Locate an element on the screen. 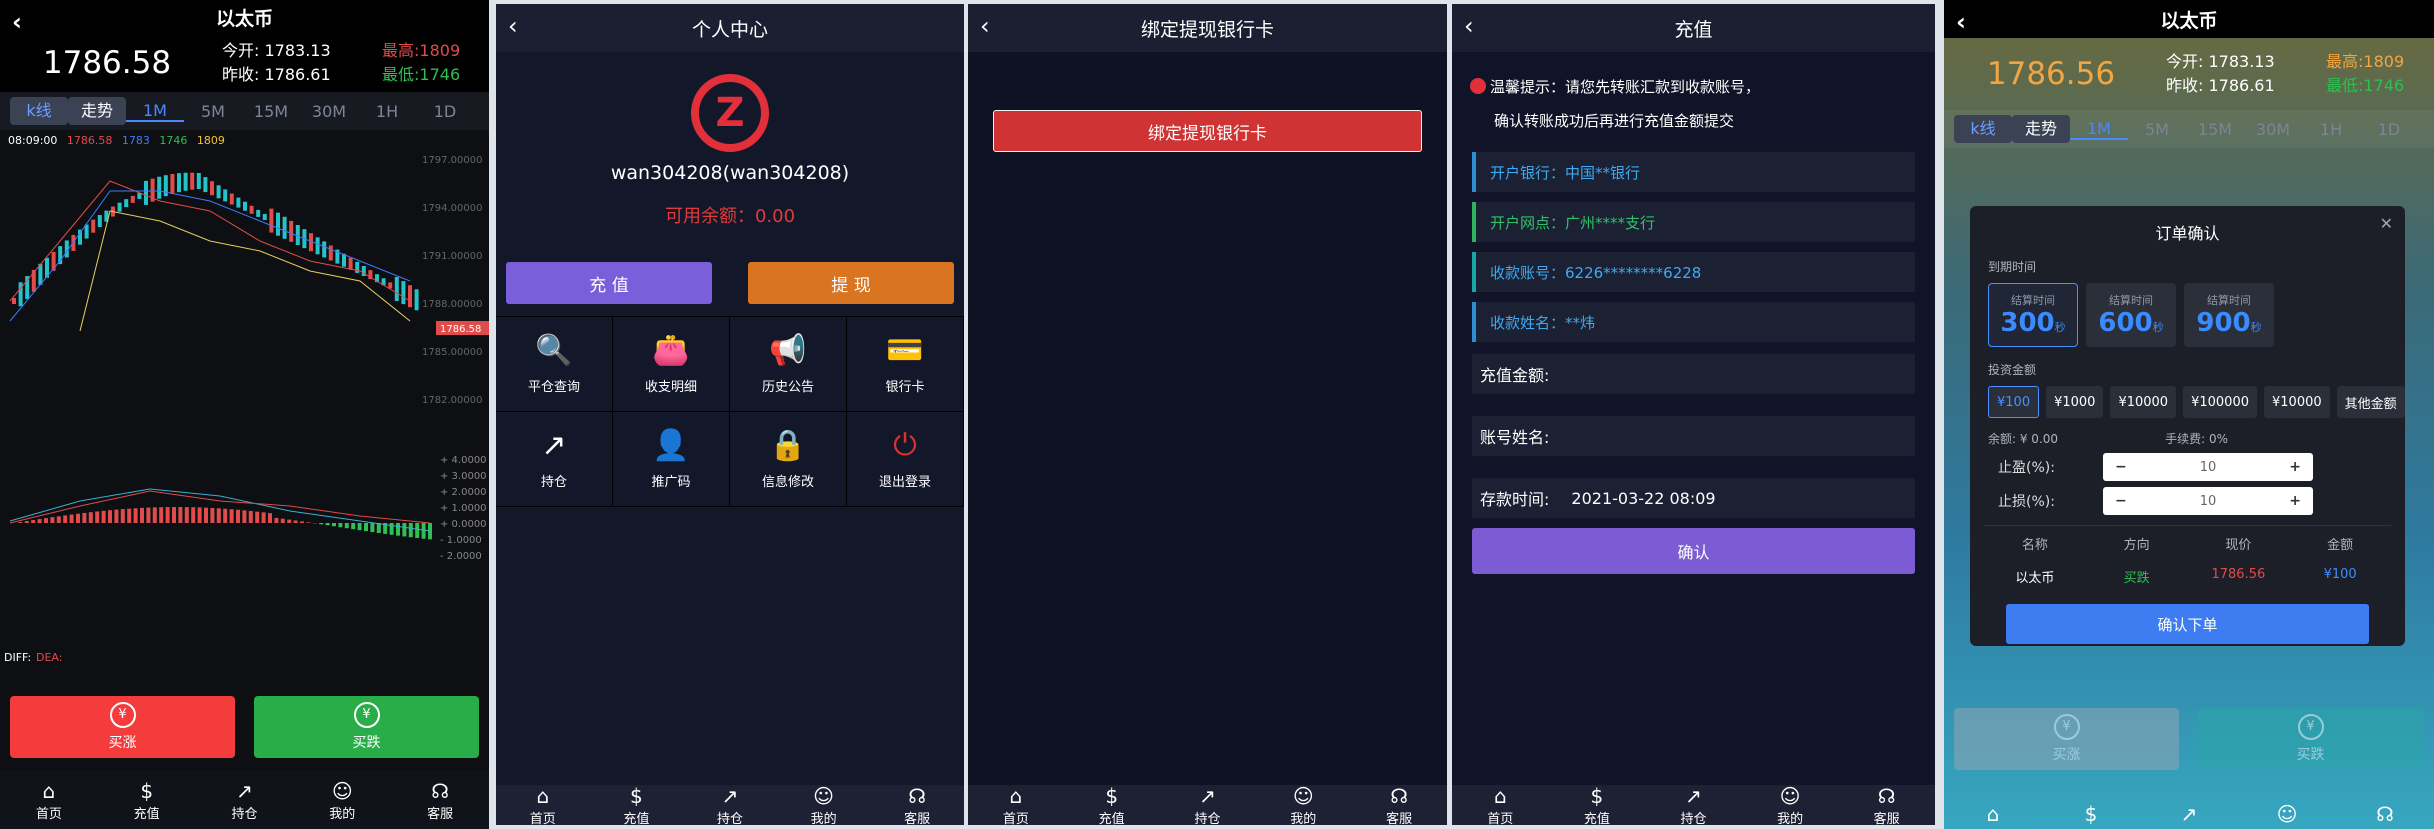 This screenshot has width=2434, height=829. balance-fee-row: 余额: ¥ 0.00 手续费: 0% is located at coordinates (2108, 438).